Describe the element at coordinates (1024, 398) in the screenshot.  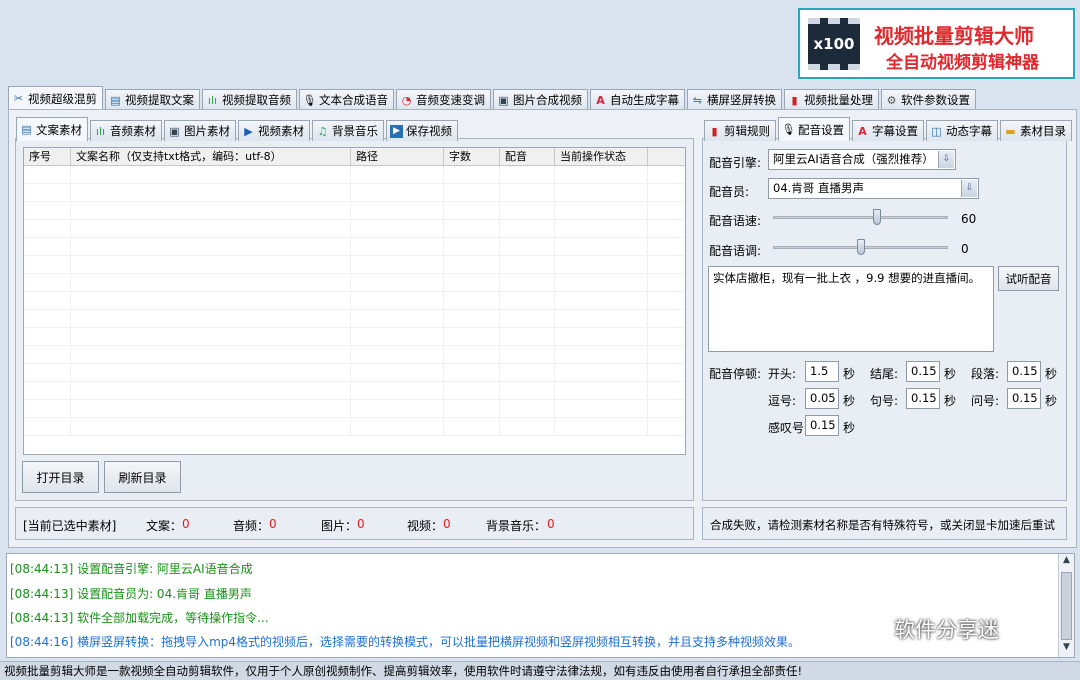
I see `pause-question-input: 0.15` at that location.